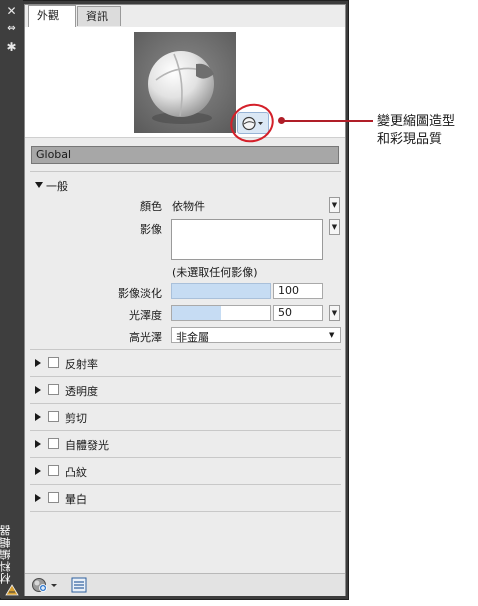 This screenshot has width=478, height=606. What do you see at coordinates (57, 186) in the screenshot?
I see `general-section-label: 一般` at bounding box center [57, 186].